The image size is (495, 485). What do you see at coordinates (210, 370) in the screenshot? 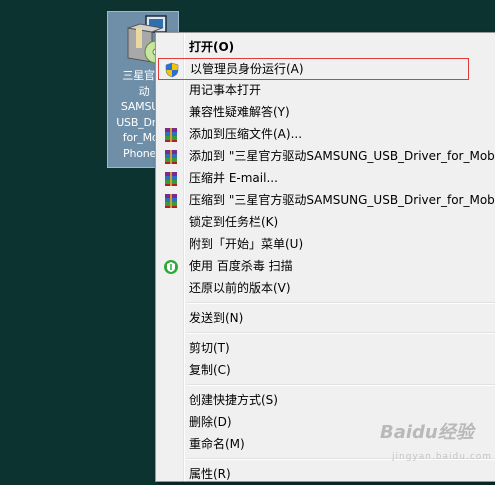
I see `menu-item-label: 复制(C)` at bounding box center [210, 370].